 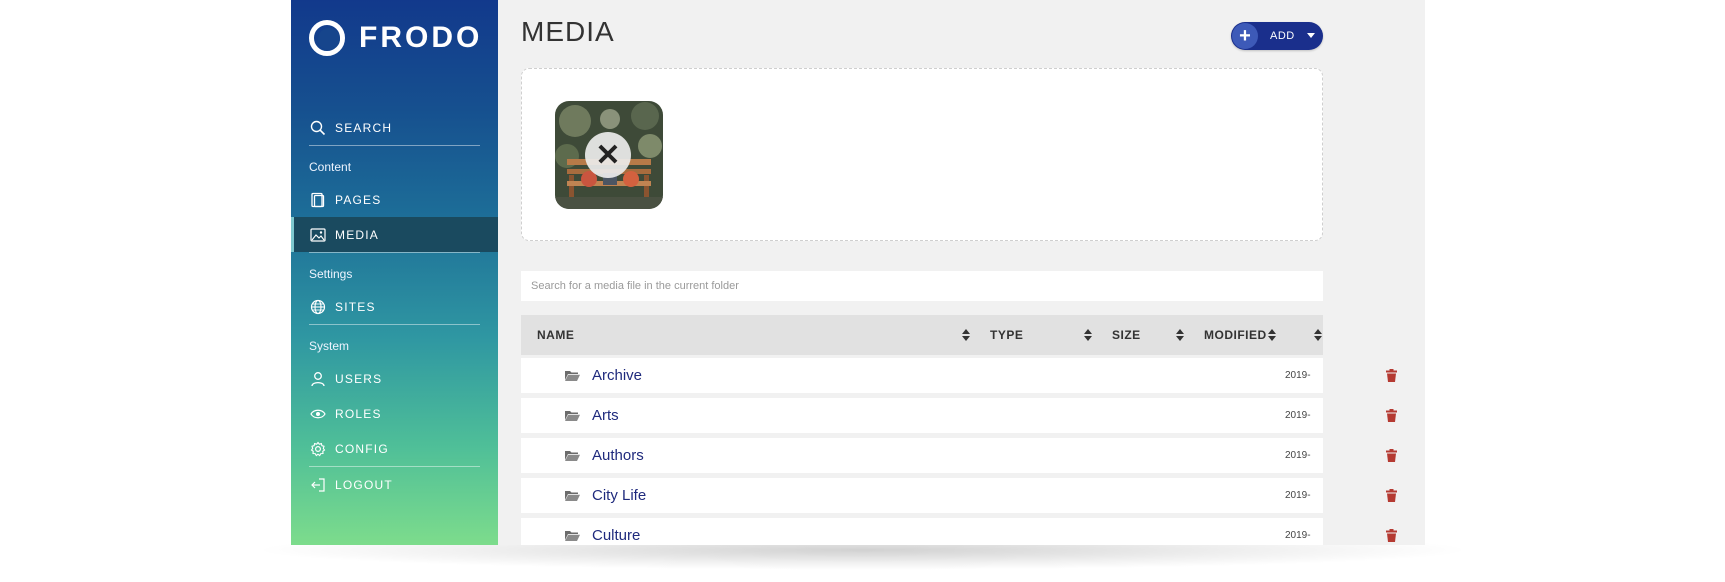 What do you see at coordinates (394, 199) in the screenshot?
I see `sidebar-item-pages: PAGES` at bounding box center [394, 199].